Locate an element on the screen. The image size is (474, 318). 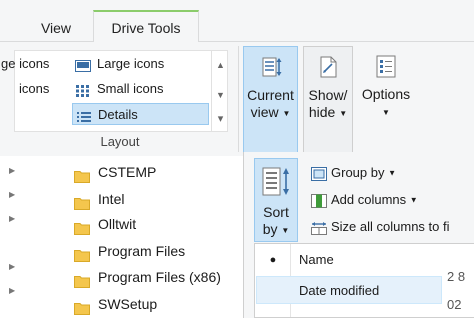
layout-large-icons: Large icons is located at coordinates (119, 64).